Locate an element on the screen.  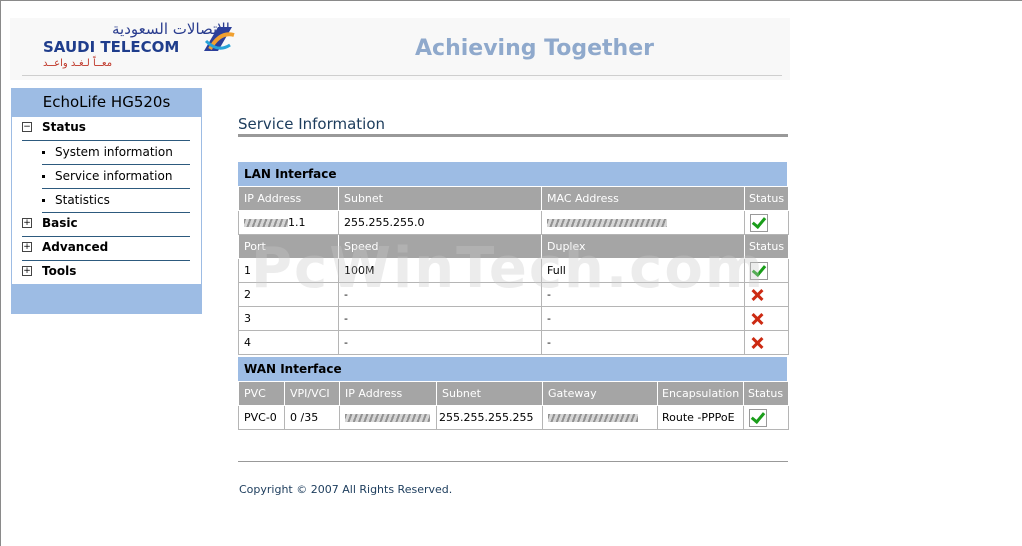
speed-cell: 100M is located at coordinates (440, 270).